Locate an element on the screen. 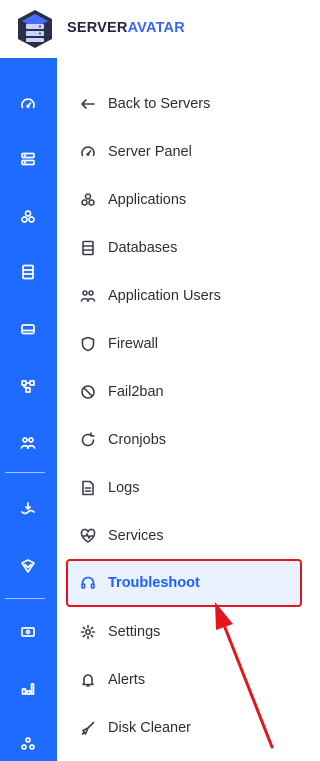 This screenshot has width=320, height=761. menu-item-label: Troubleshoot is located at coordinates (154, 583).